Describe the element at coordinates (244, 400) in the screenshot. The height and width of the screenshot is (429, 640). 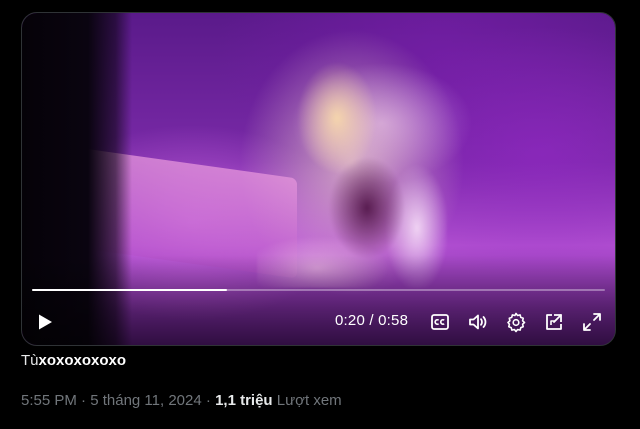
I see `views-count: 1,1 triệu` at that location.